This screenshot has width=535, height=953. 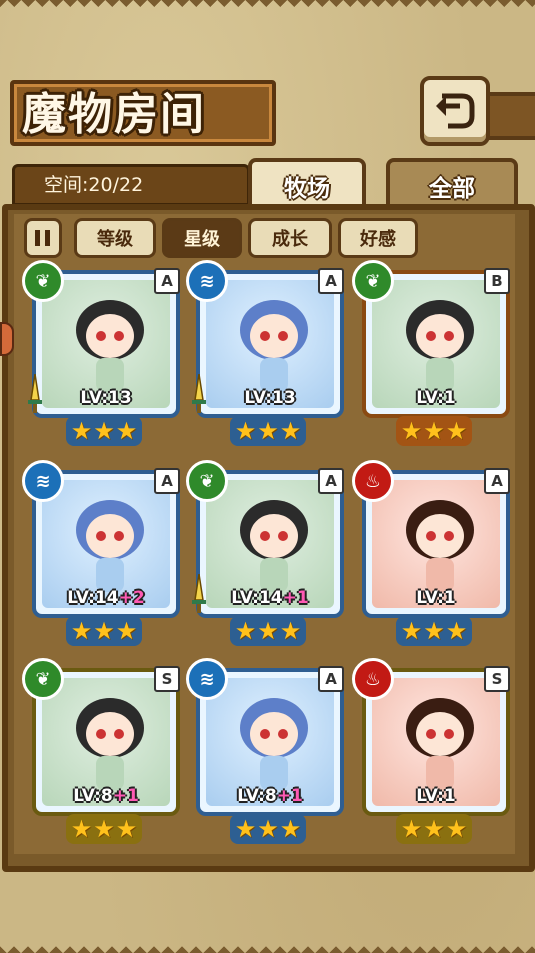 I want to click on monster-card: ♨ A LV:1 ★ ★ ★, so click(x=431, y=553).